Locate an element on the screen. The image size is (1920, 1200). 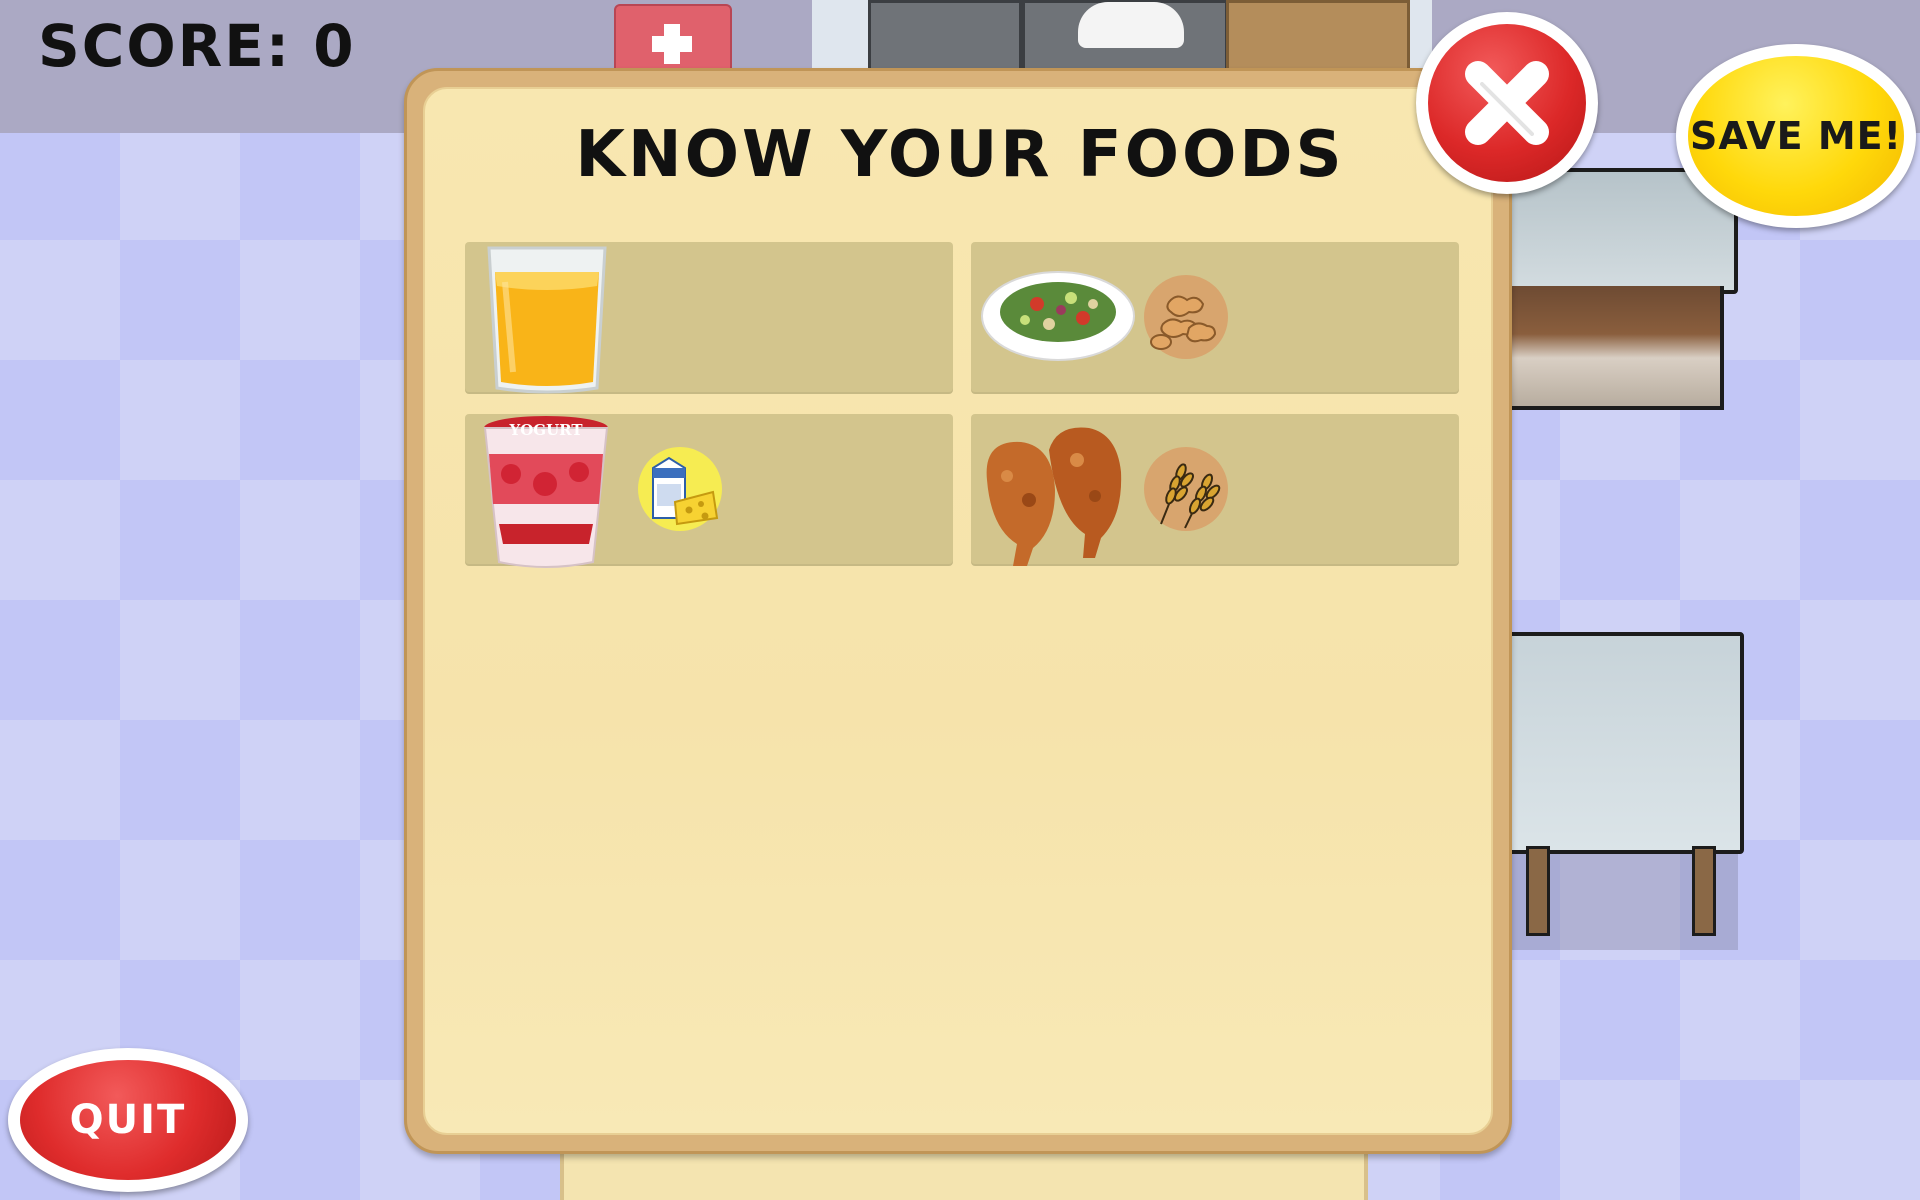
cork-board is located at coordinates (1318, 38).